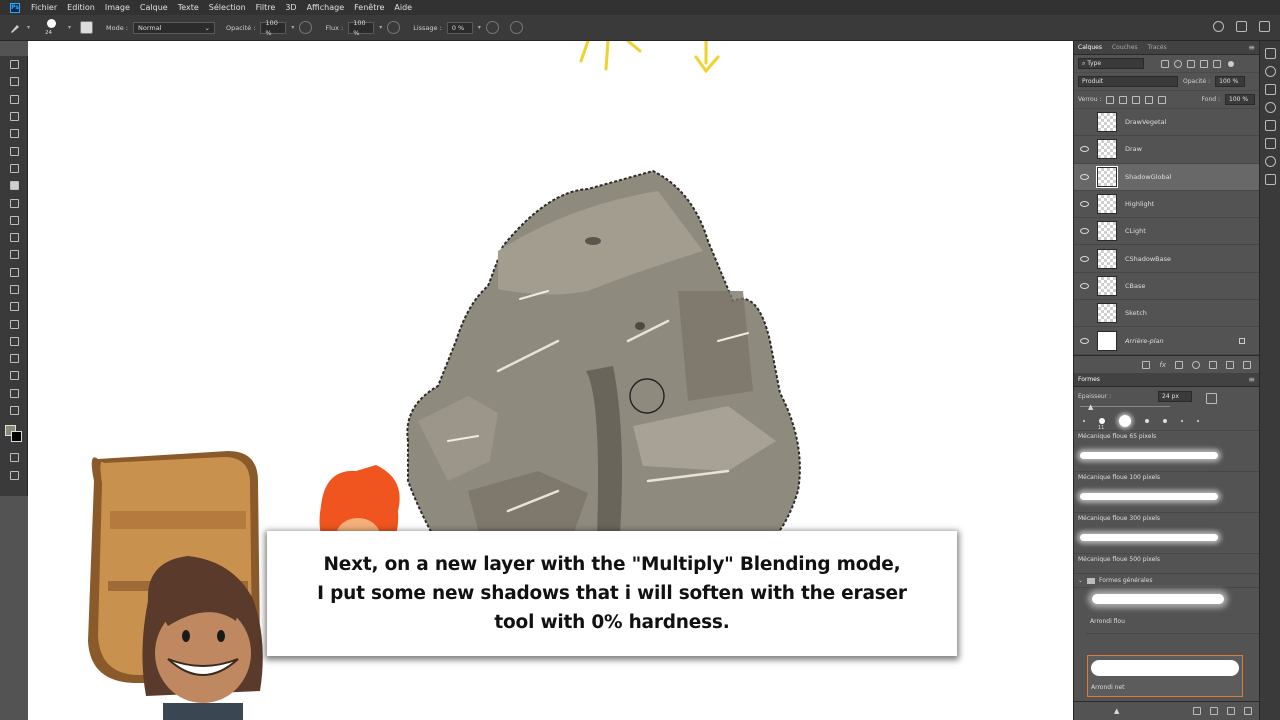  Describe the element at coordinates (1270, 125) in the screenshot. I see `libraries-icon` at that location.